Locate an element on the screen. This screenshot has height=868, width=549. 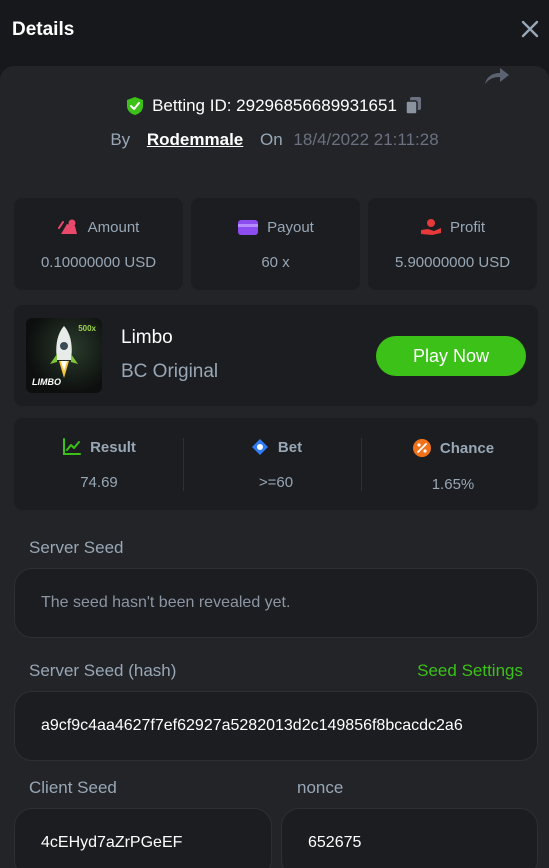
payout-label: Payout is located at coordinates (290, 227).